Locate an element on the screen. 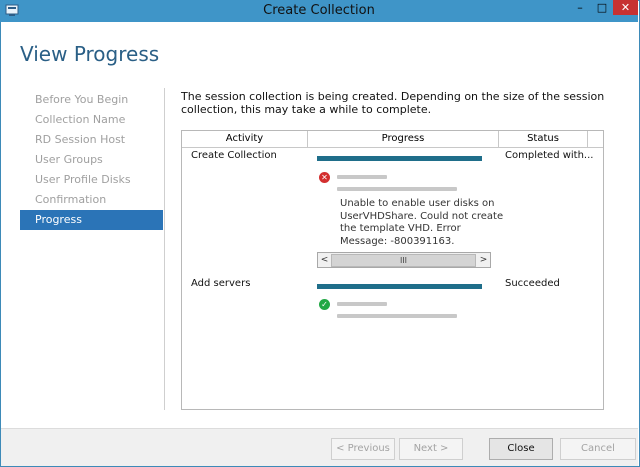  maximize-button: □ is located at coordinates (602, 7).